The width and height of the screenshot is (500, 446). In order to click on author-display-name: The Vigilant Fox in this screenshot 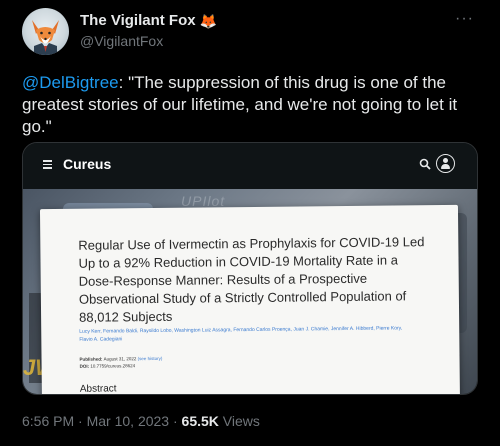, I will do `click(138, 20)`.